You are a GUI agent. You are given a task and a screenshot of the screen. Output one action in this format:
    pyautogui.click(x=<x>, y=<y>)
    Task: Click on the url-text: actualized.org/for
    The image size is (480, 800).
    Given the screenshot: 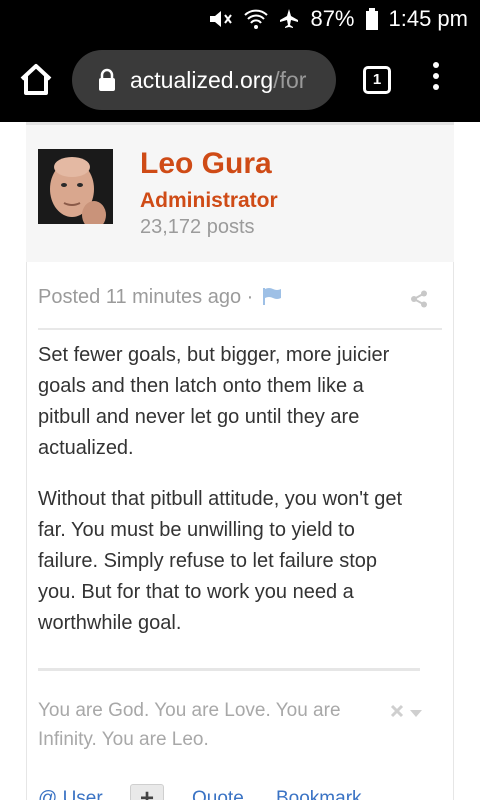 What is the action you would take?
    pyautogui.click(x=218, y=80)
    